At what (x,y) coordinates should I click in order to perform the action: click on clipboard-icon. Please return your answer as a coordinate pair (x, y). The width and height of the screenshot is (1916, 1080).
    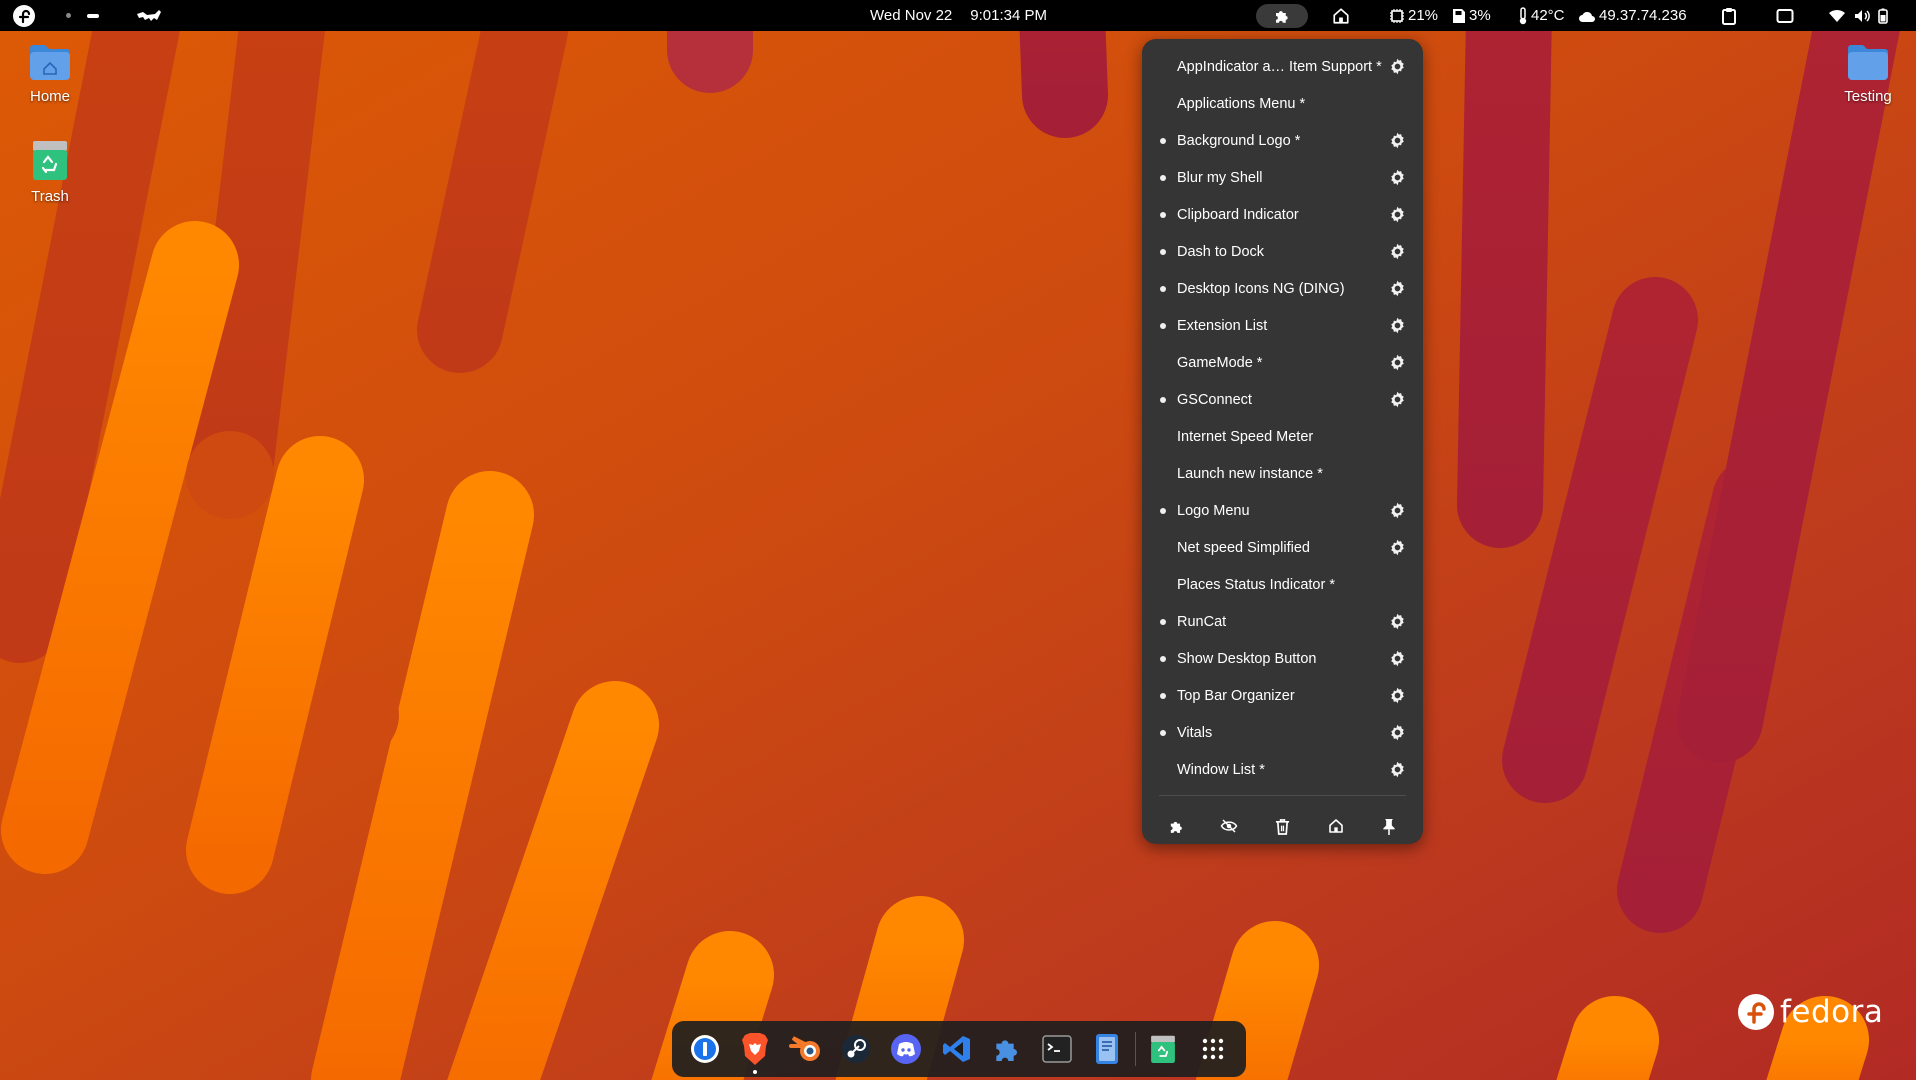
    Looking at the image, I should click on (1729, 16).